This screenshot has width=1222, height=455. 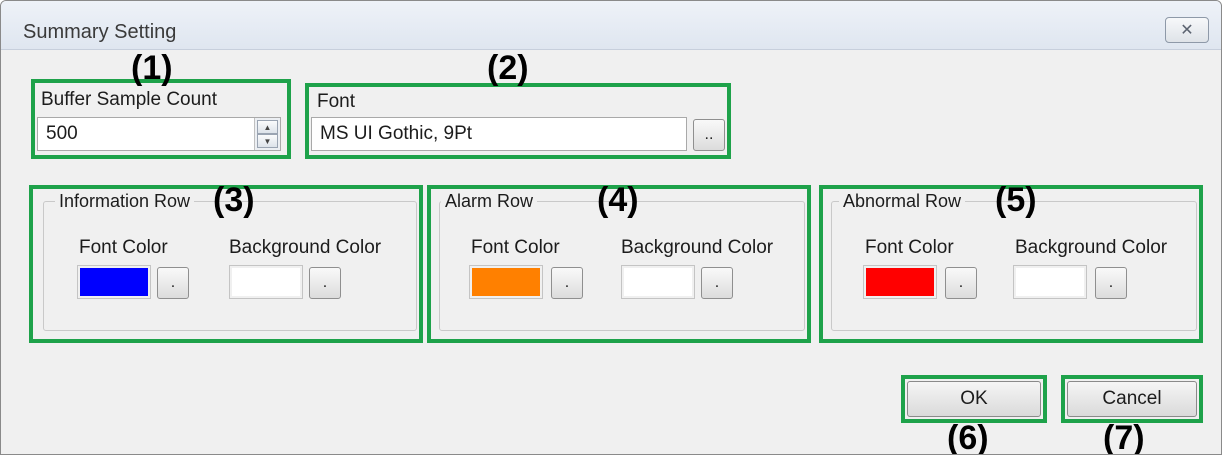 What do you see at coordinates (396, 133) in the screenshot?
I see `font-value: MS UI Gothic, 9Pt` at bounding box center [396, 133].